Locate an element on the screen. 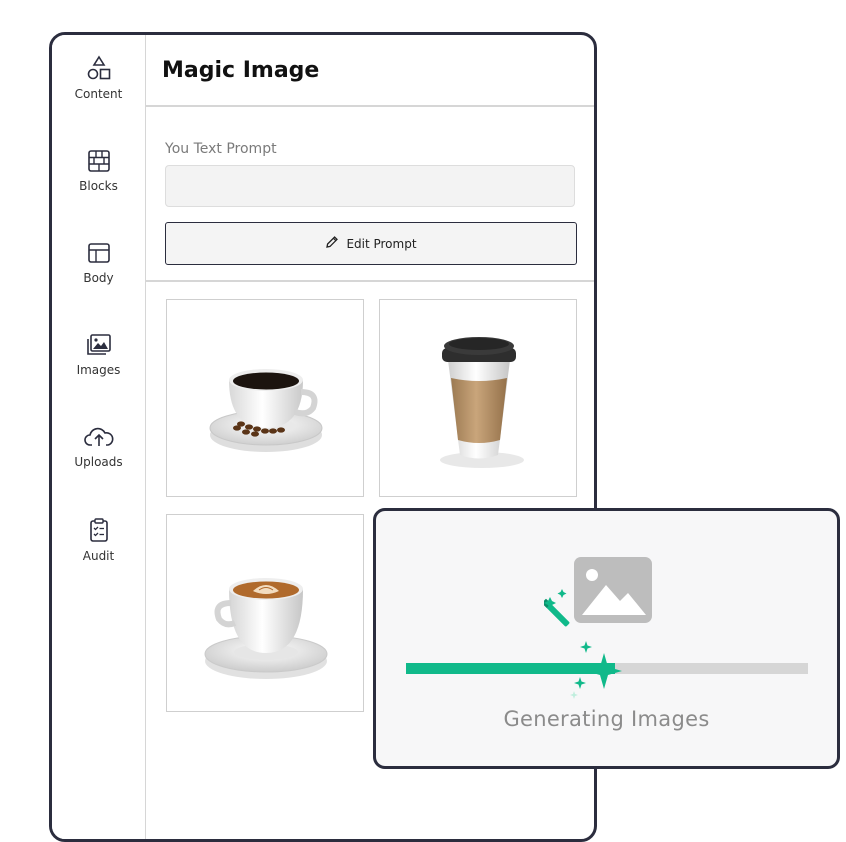  prompt-input is located at coordinates (370, 186).